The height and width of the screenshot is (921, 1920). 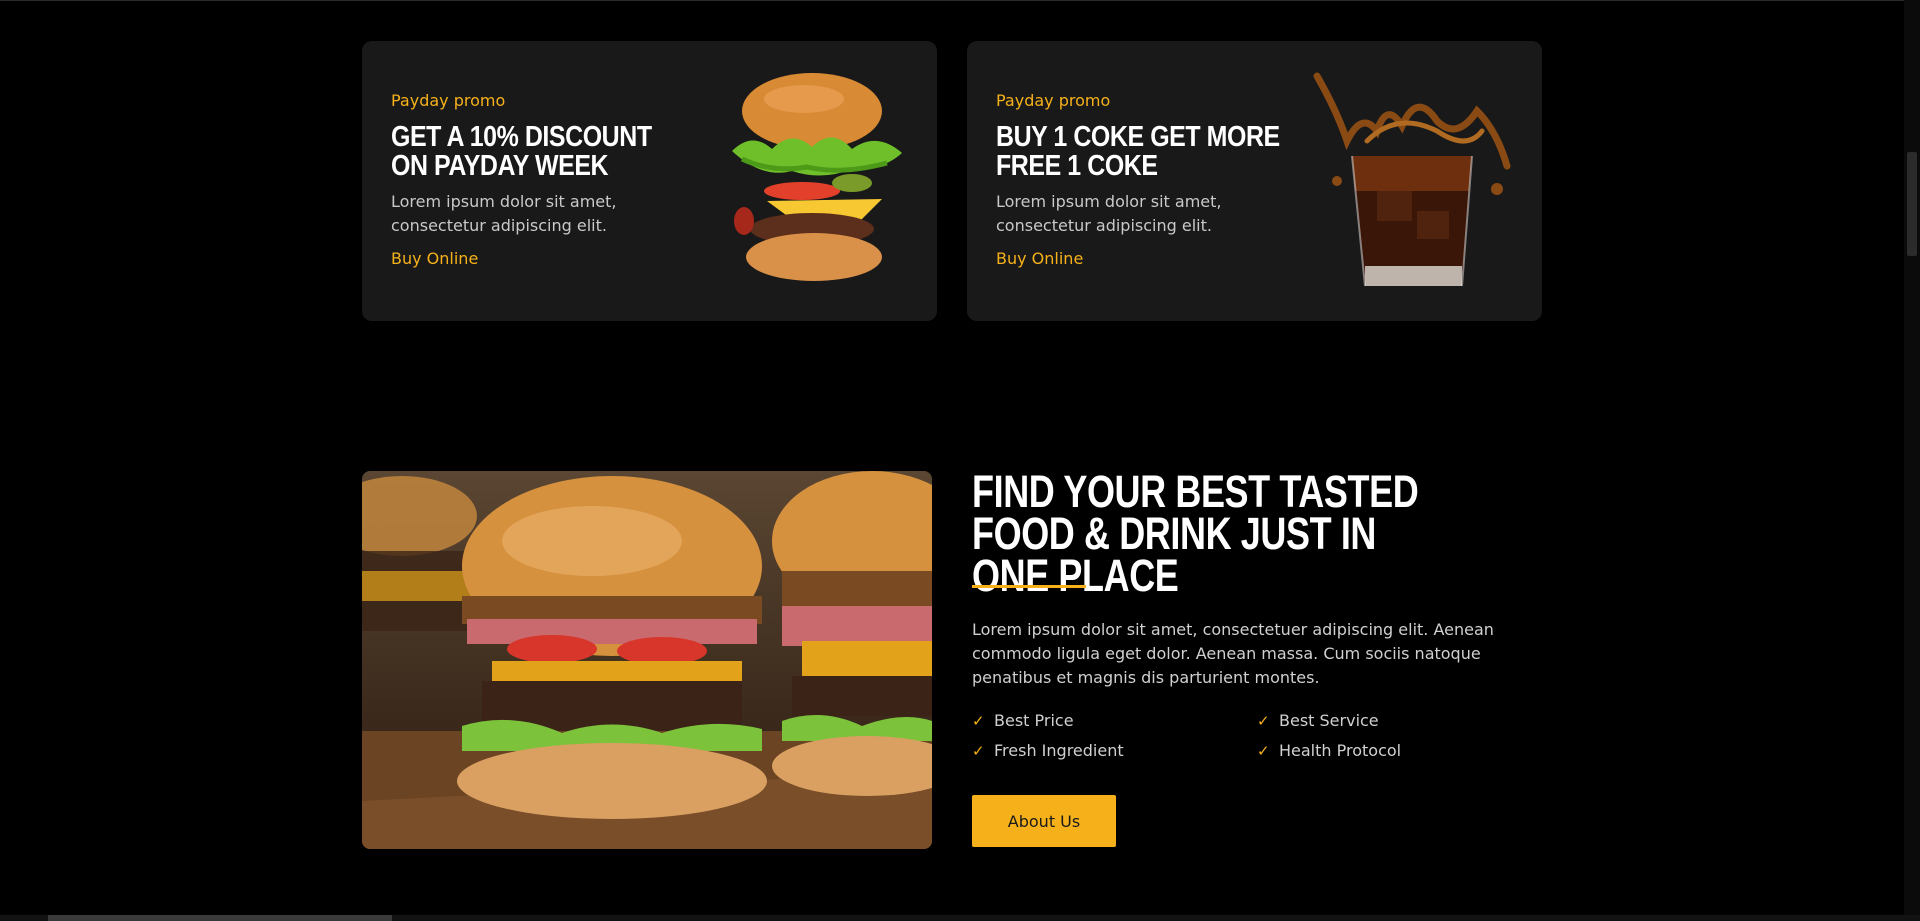 I want to click on burger-image, so click(x=817, y=177).